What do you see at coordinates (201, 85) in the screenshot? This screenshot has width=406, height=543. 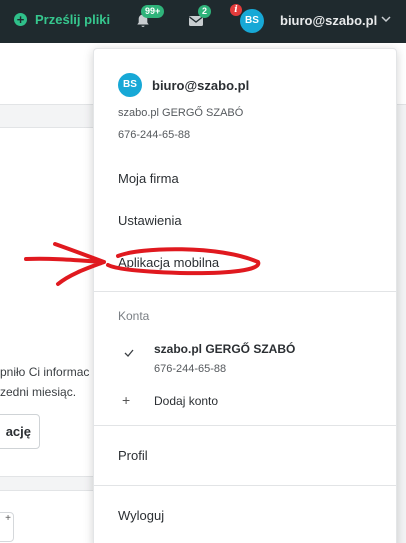 I see `menu-email: biuro@szabo.pl` at bounding box center [201, 85].